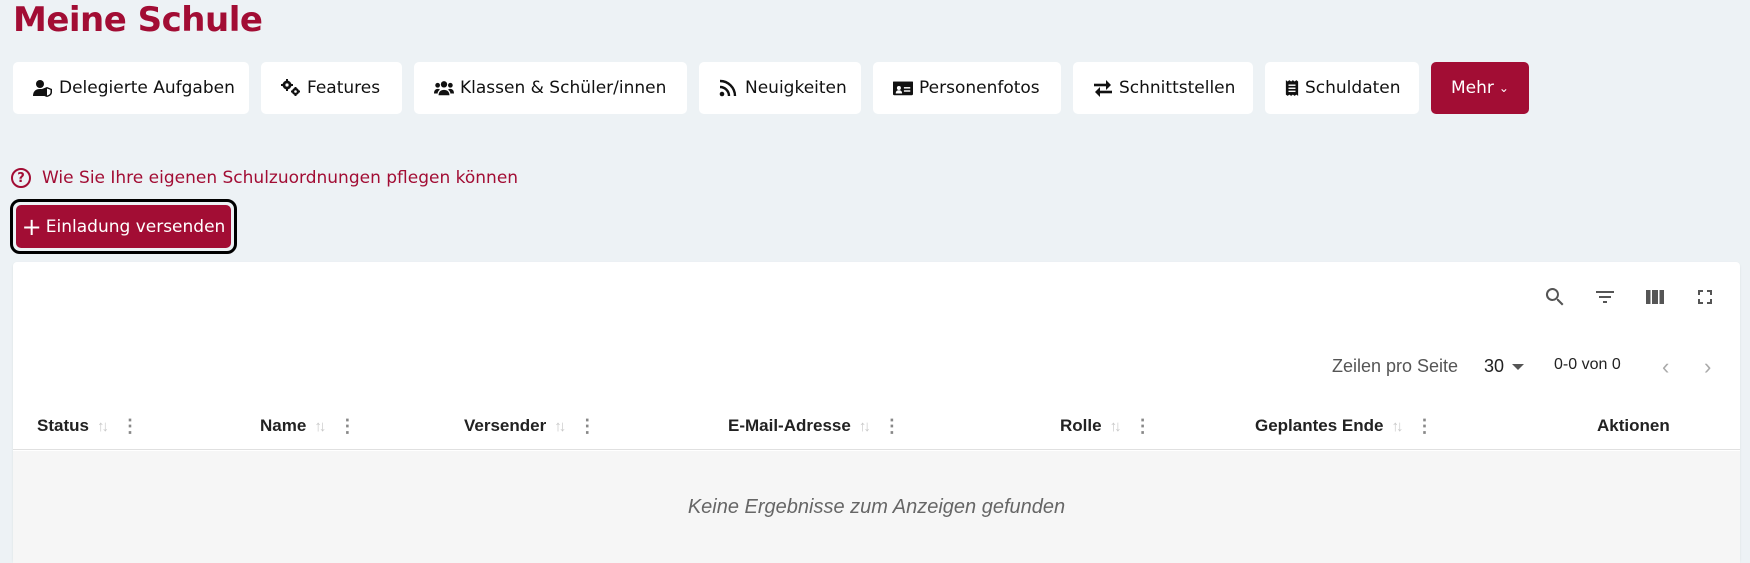  What do you see at coordinates (1655, 297) in the screenshot?
I see `columns-icon` at bounding box center [1655, 297].